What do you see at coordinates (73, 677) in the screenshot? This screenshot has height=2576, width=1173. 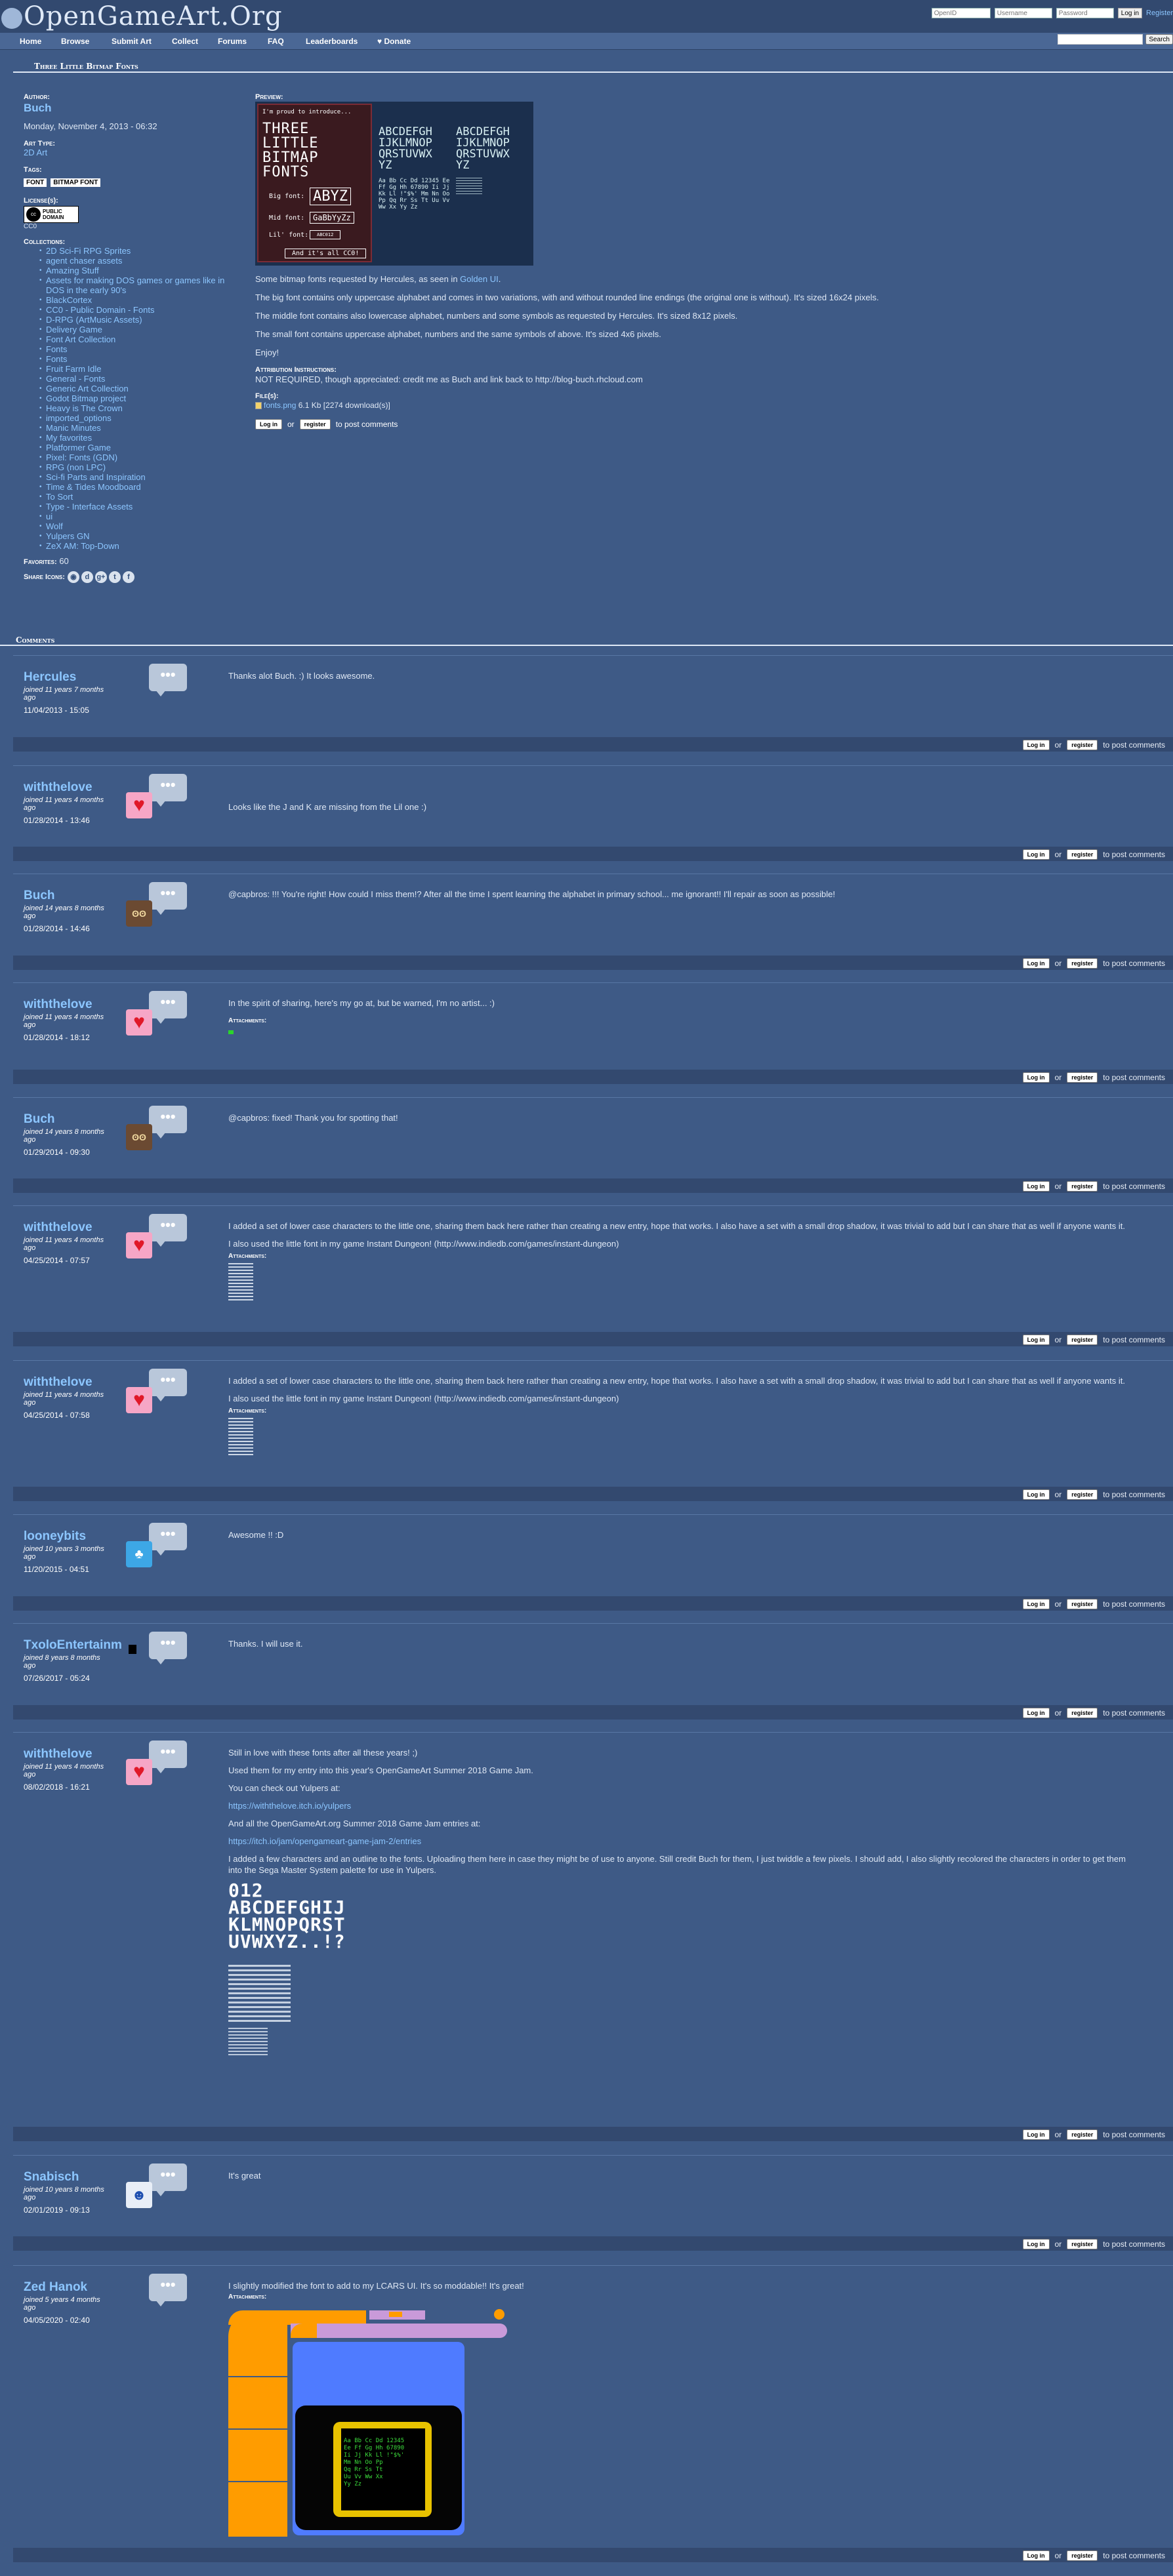 I see `comment-author: Hercules` at bounding box center [73, 677].